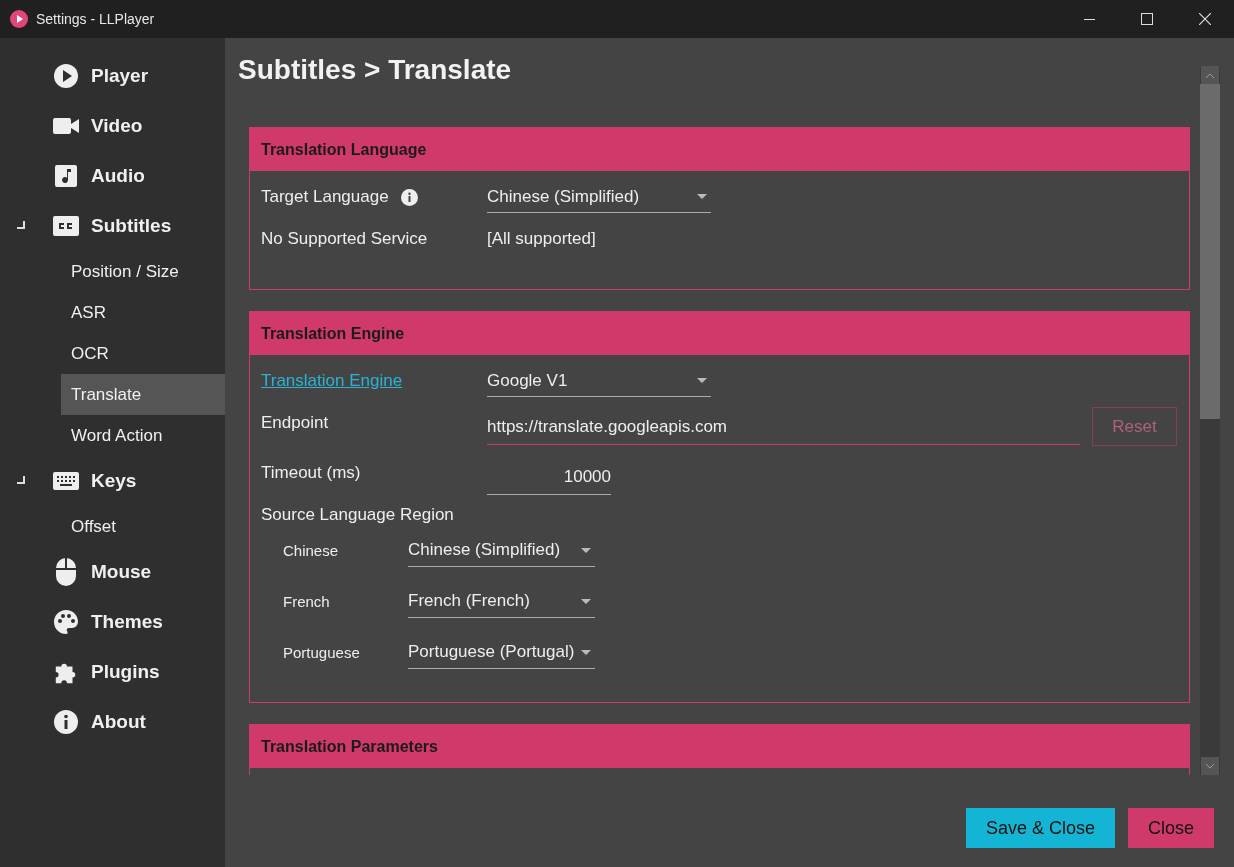  Describe the element at coordinates (1147, 19) in the screenshot. I see `maximize-icon` at that location.